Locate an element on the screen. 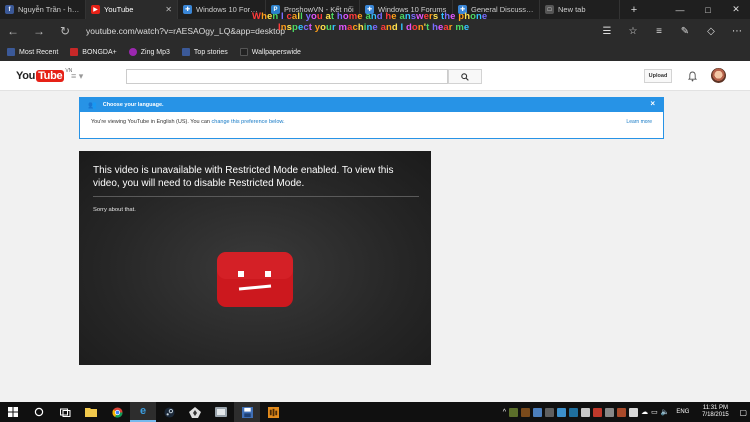 Image resolution: width=750 pixels, height=422 pixels. divider is located at coordinates (256, 196).